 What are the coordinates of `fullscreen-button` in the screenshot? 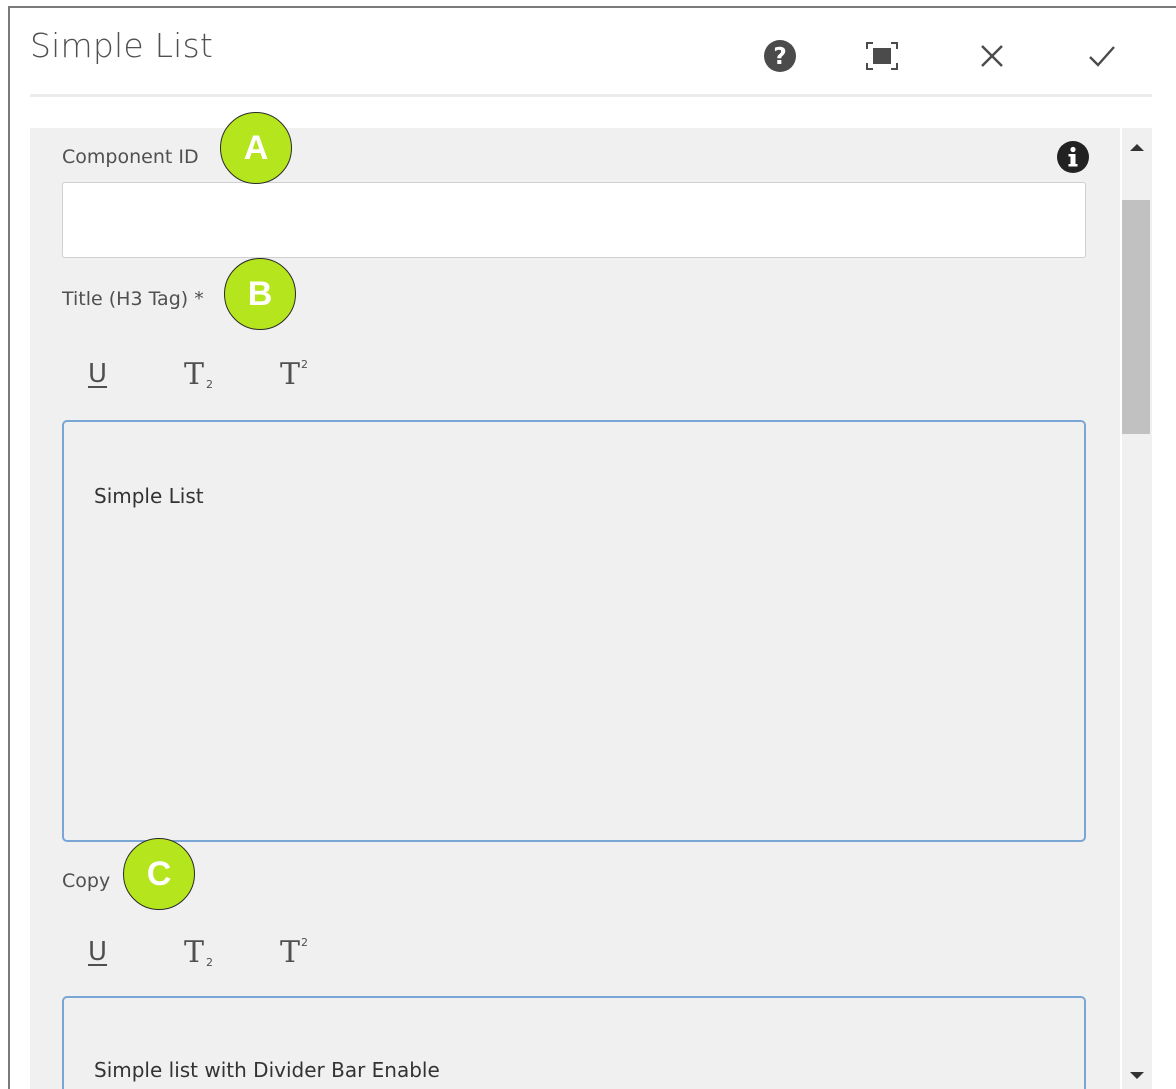 It's located at (882, 56).